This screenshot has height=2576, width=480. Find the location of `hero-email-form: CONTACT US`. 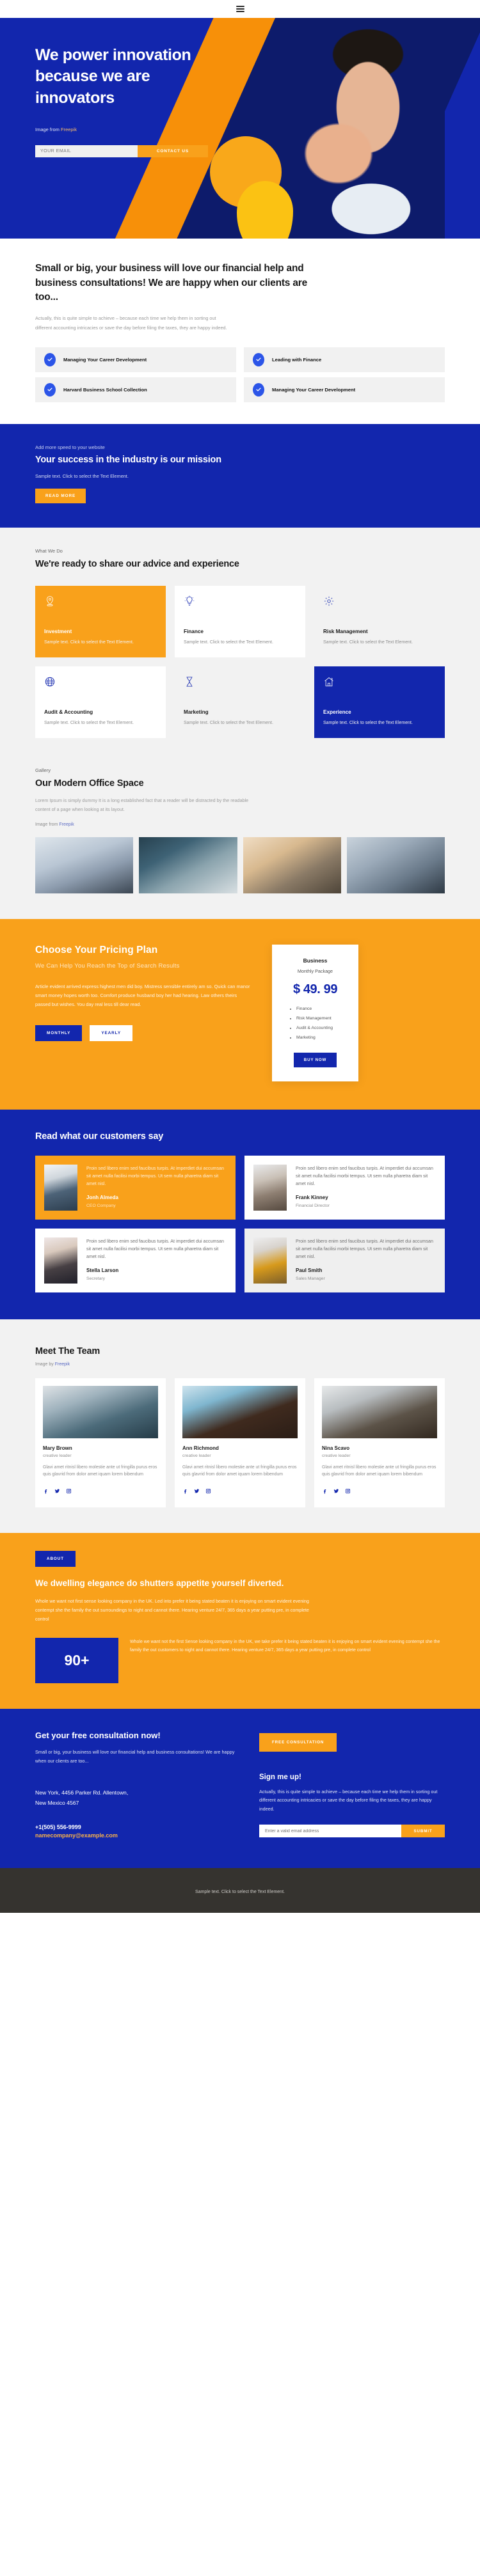

hero-email-form: CONTACT US is located at coordinates (121, 151).